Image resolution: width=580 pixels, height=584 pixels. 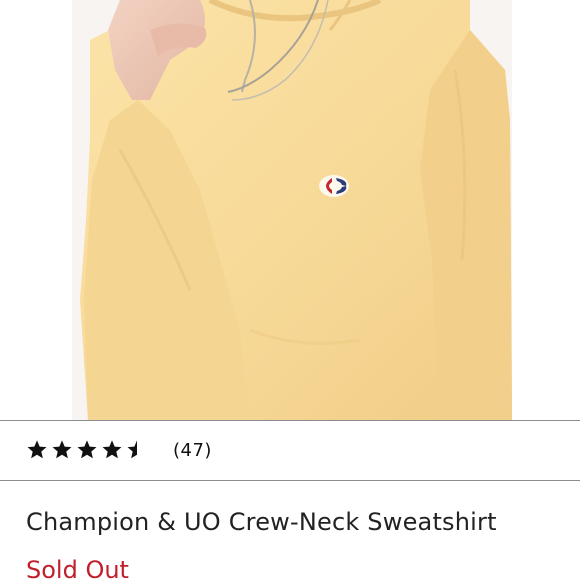 What do you see at coordinates (137, 449) in the screenshot?
I see `star-half-icon` at bounding box center [137, 449].